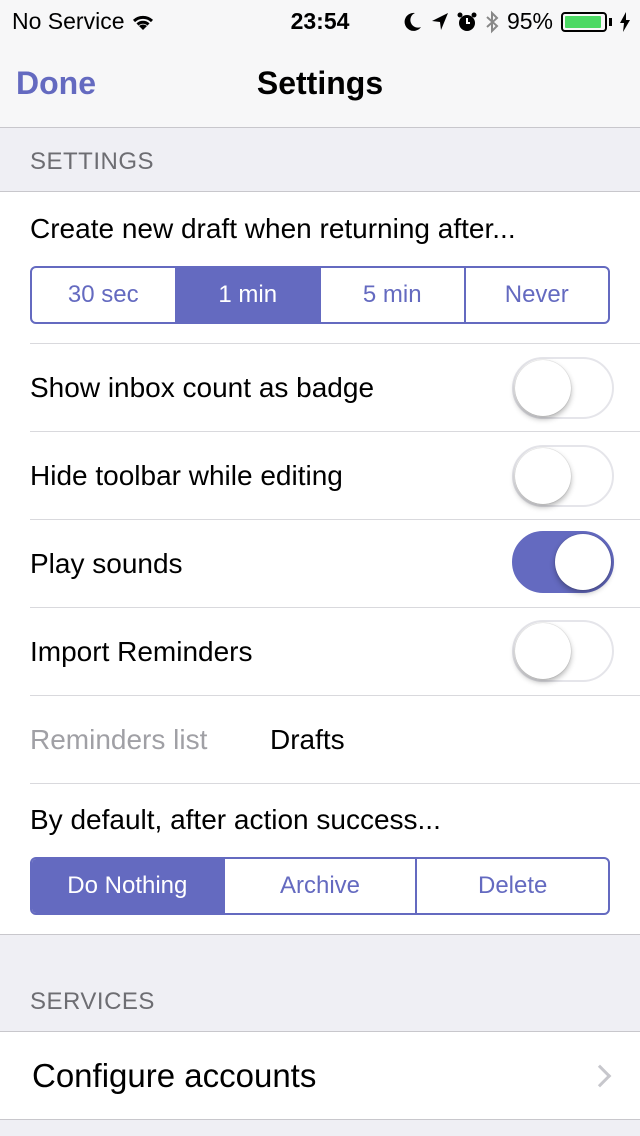 This screenshot has width=640, height=1136. I want to click on moon-icon, so click(412, 21).